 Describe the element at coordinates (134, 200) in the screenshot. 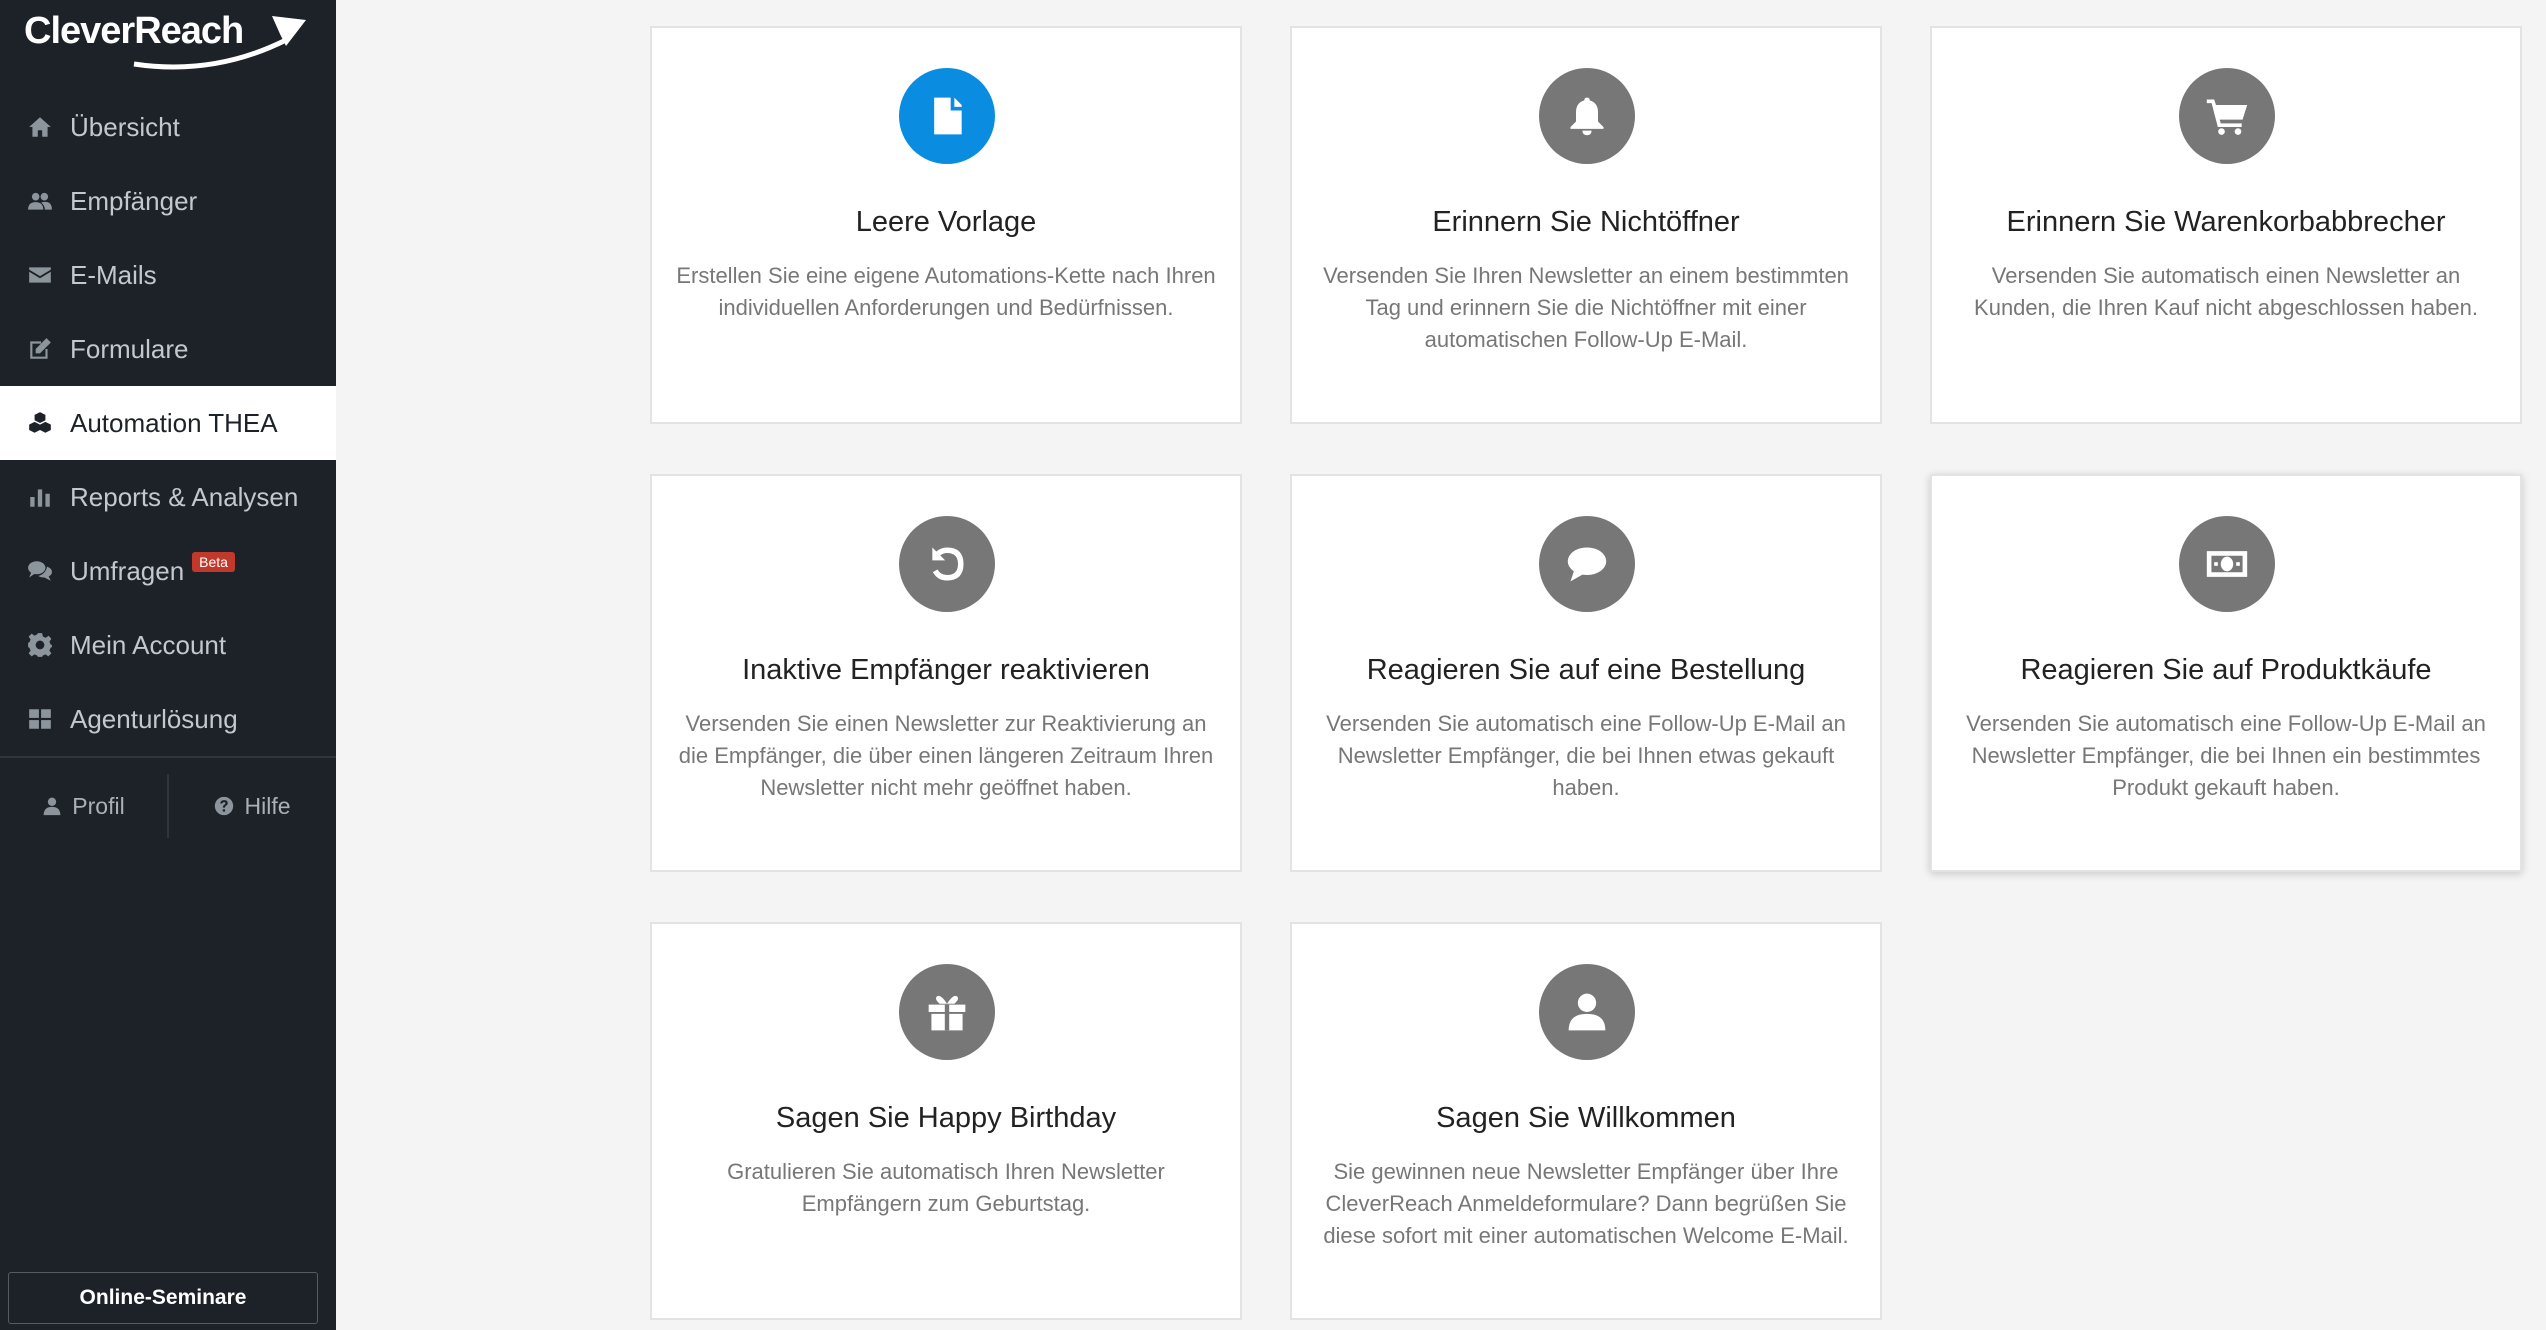

I see `sidebar-item-label: Empfänger` at that location.